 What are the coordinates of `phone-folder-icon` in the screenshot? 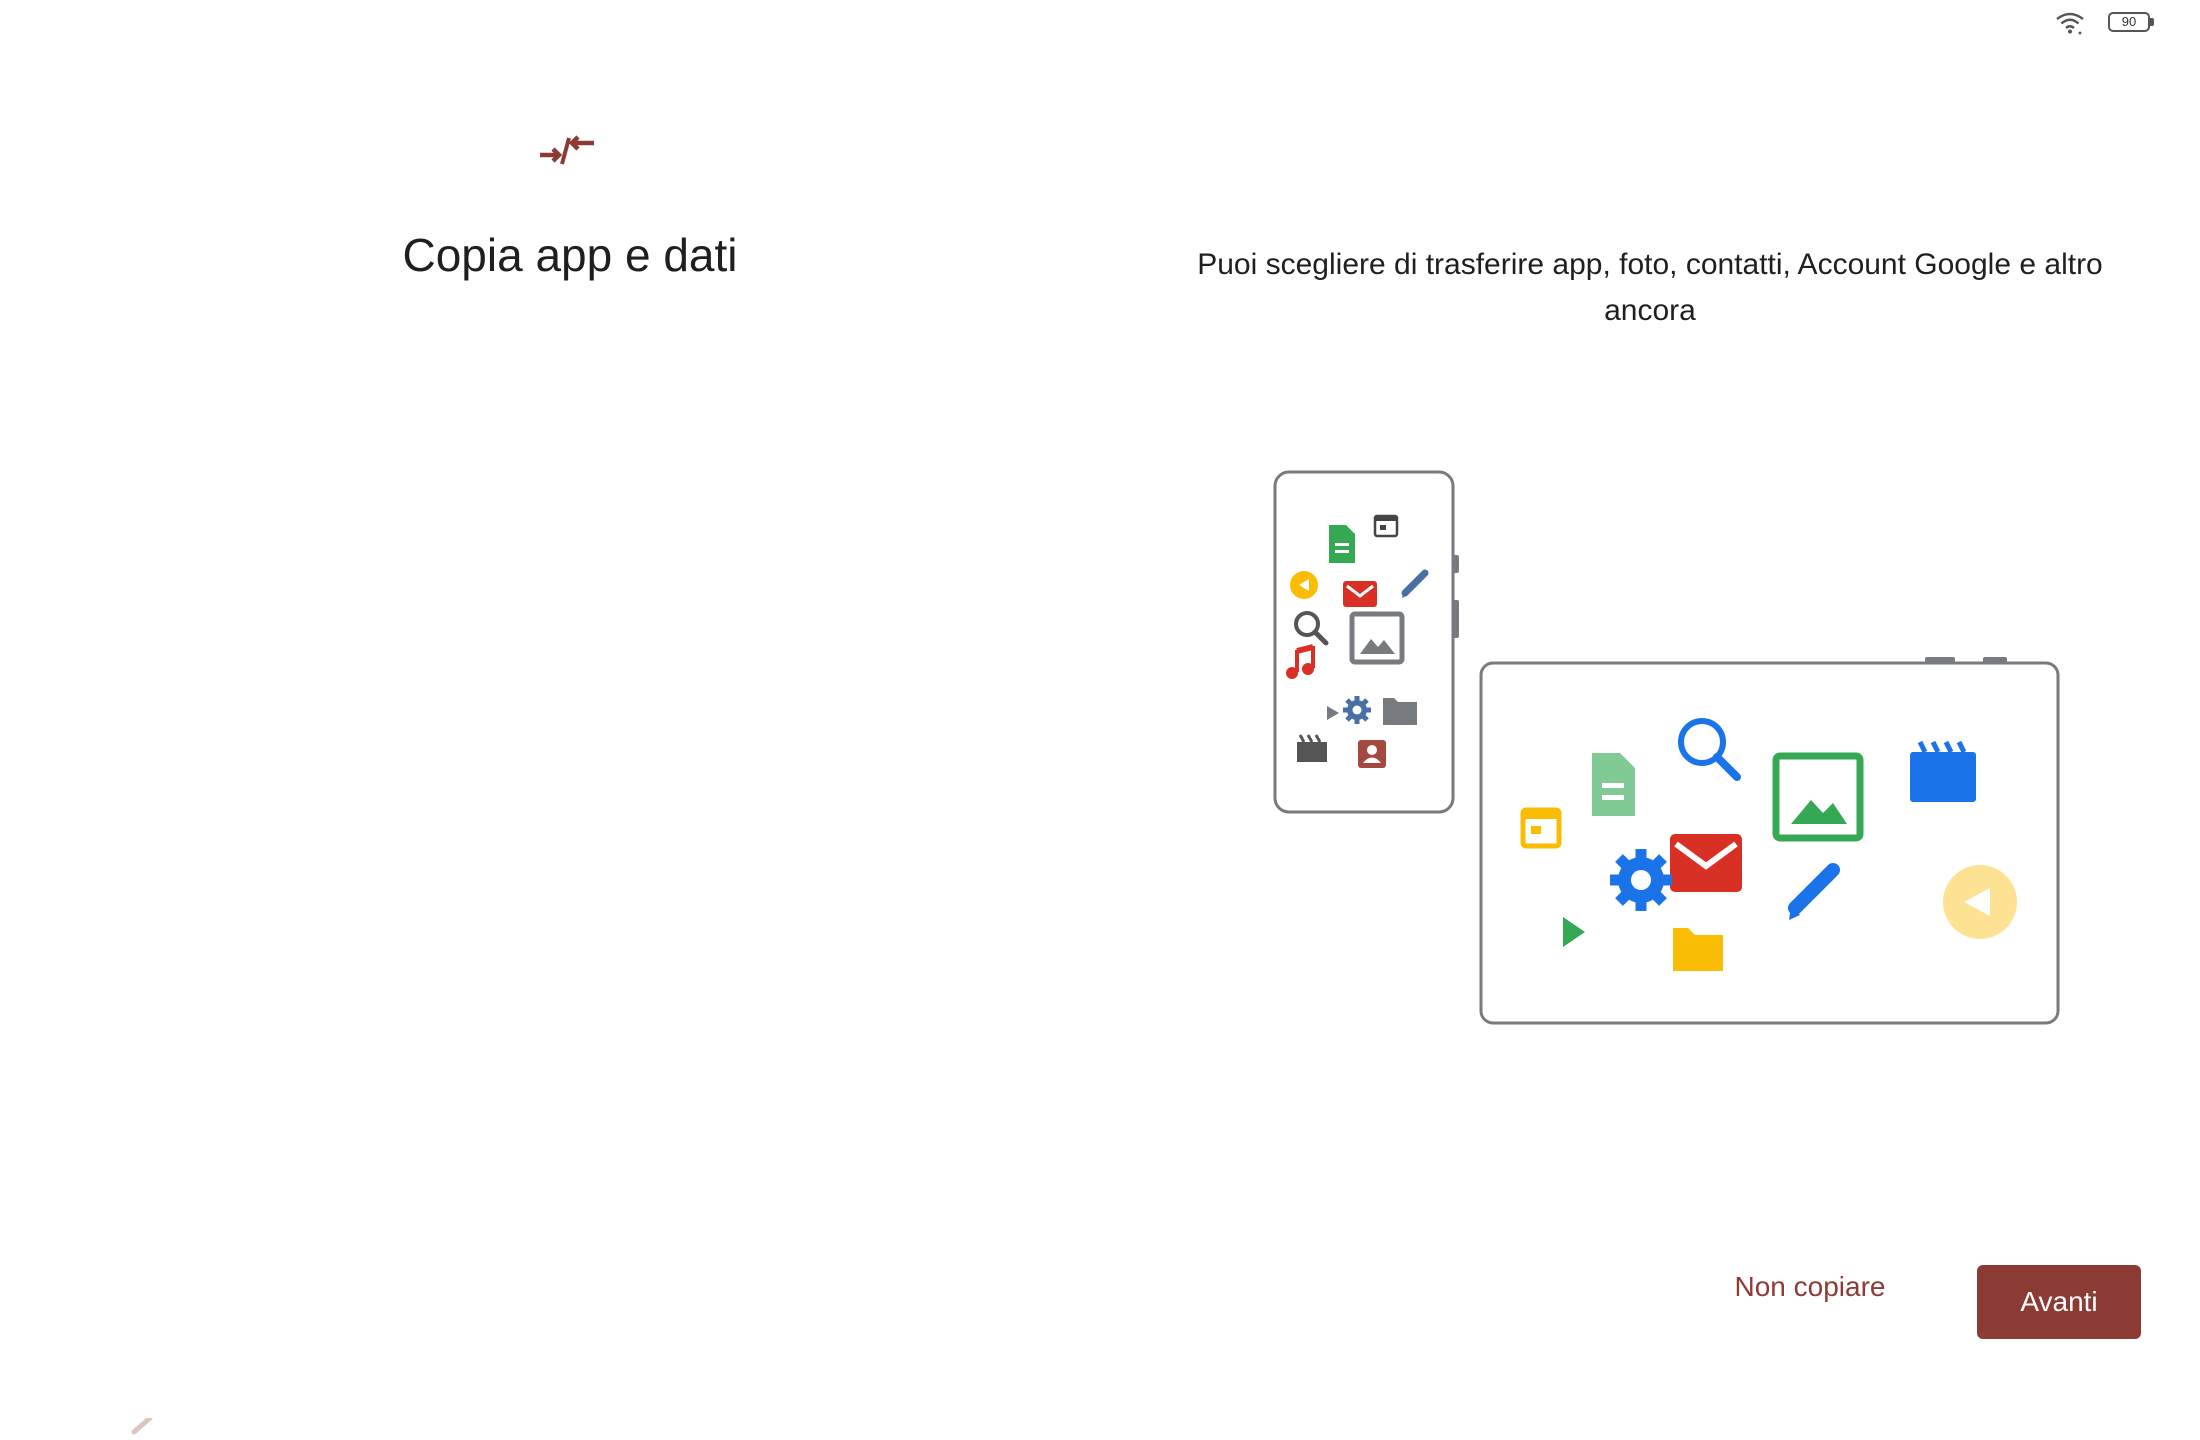 It's located at (1400, 711).